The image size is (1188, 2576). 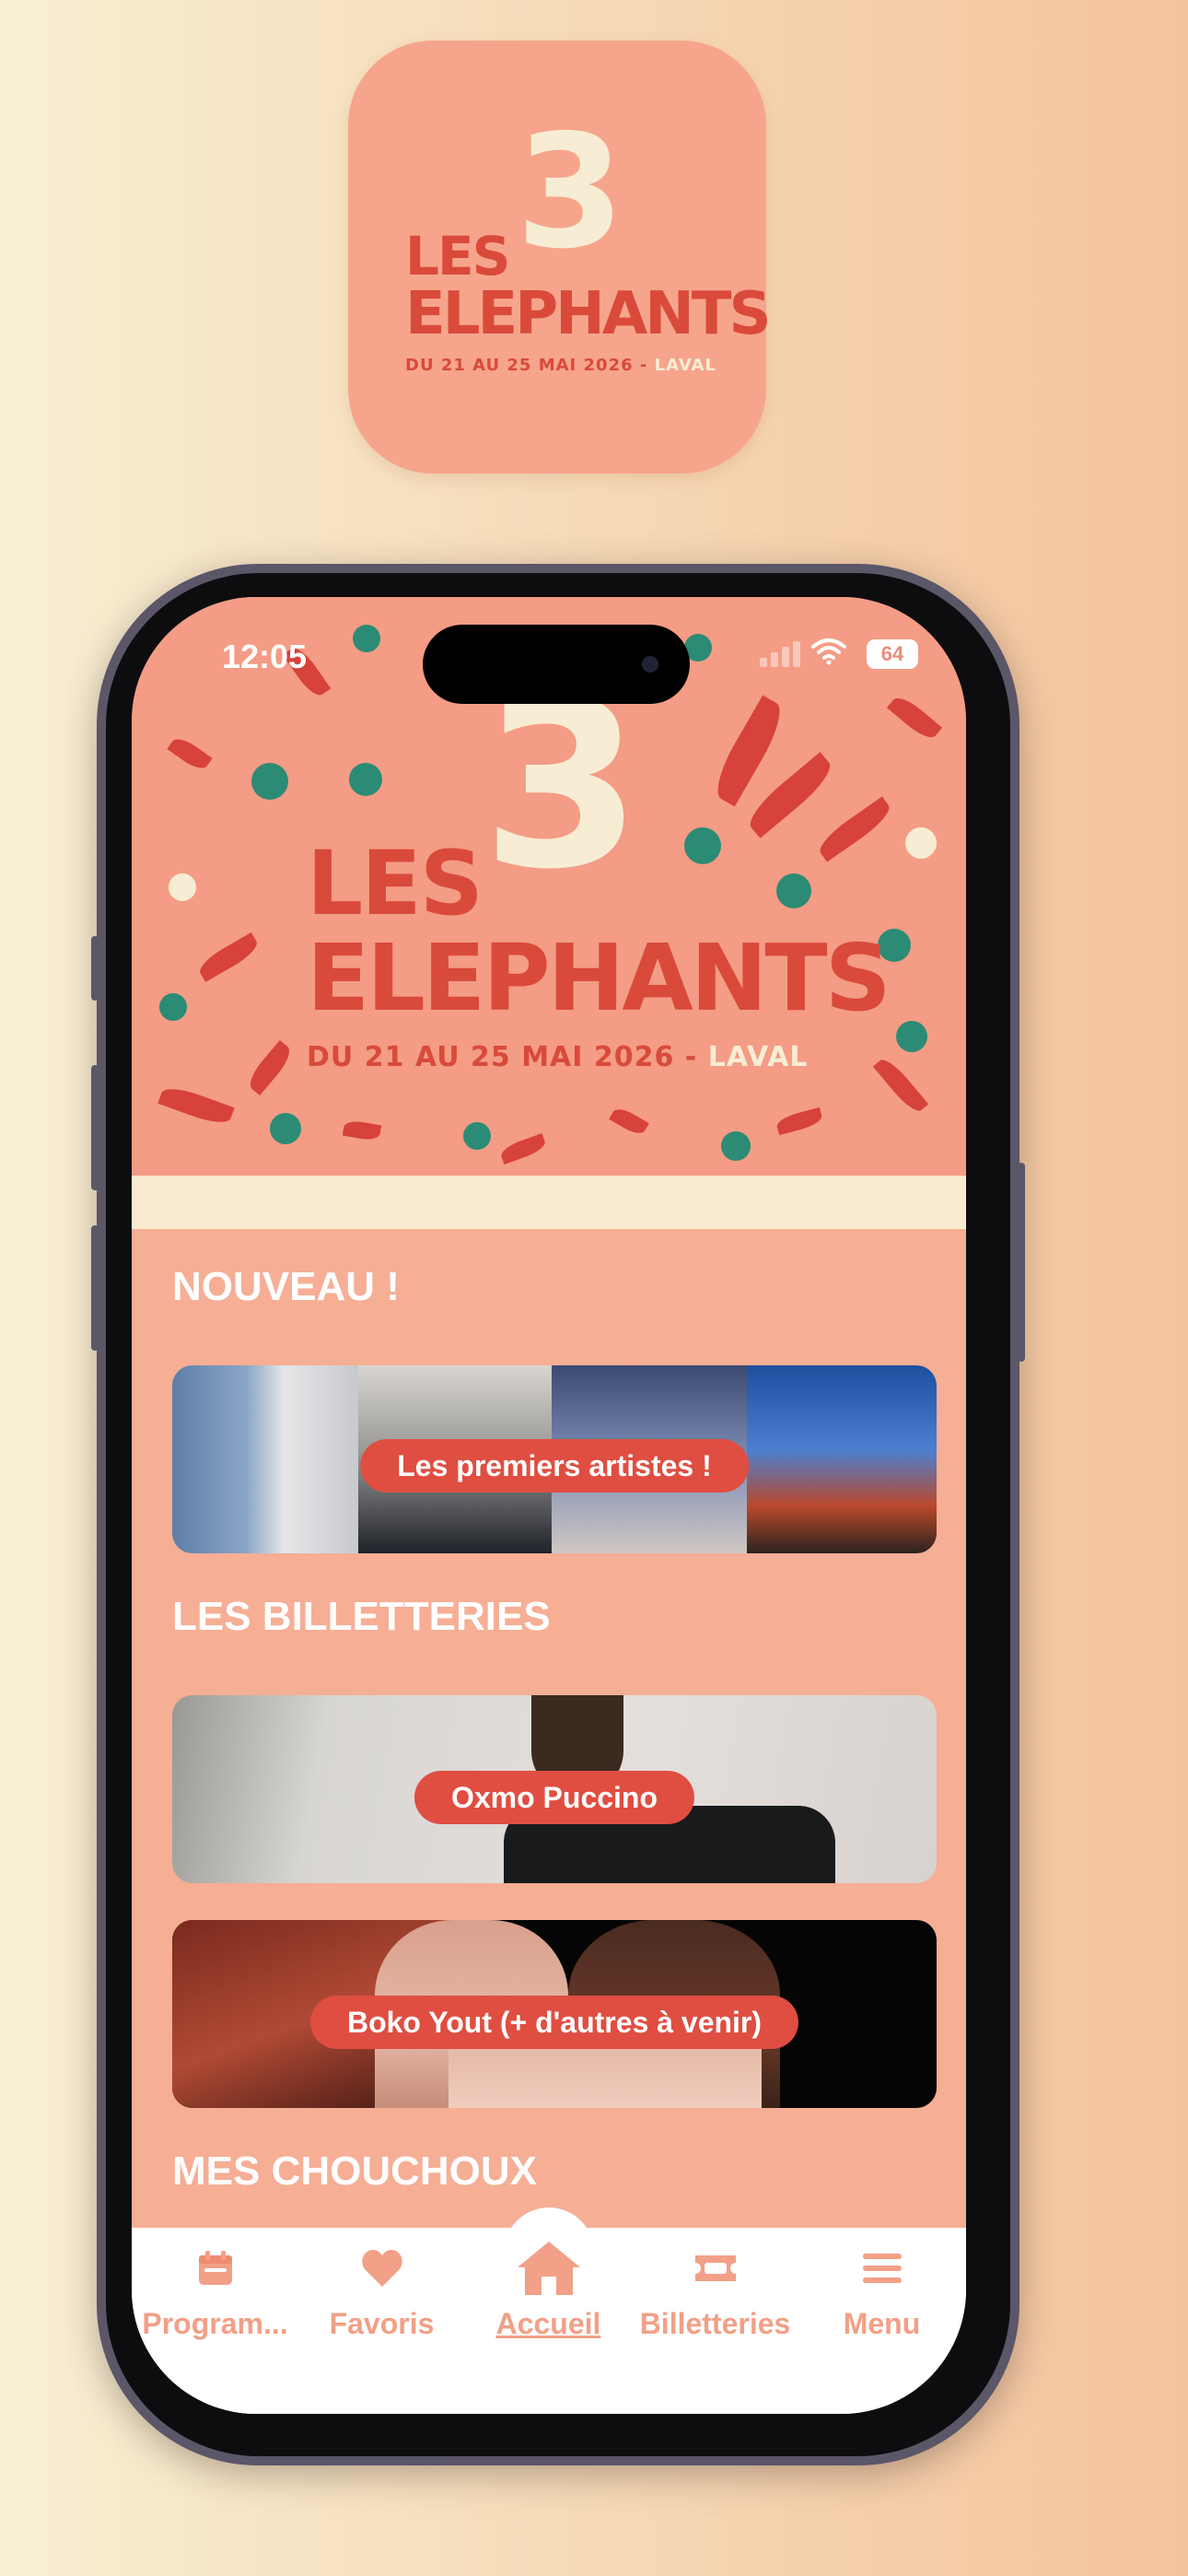 What do you see at coordinates (286, 1286) in the screenshot?
I see `section-title-nouveau: NOUVEAU !` at bounding box center [286, 1286].